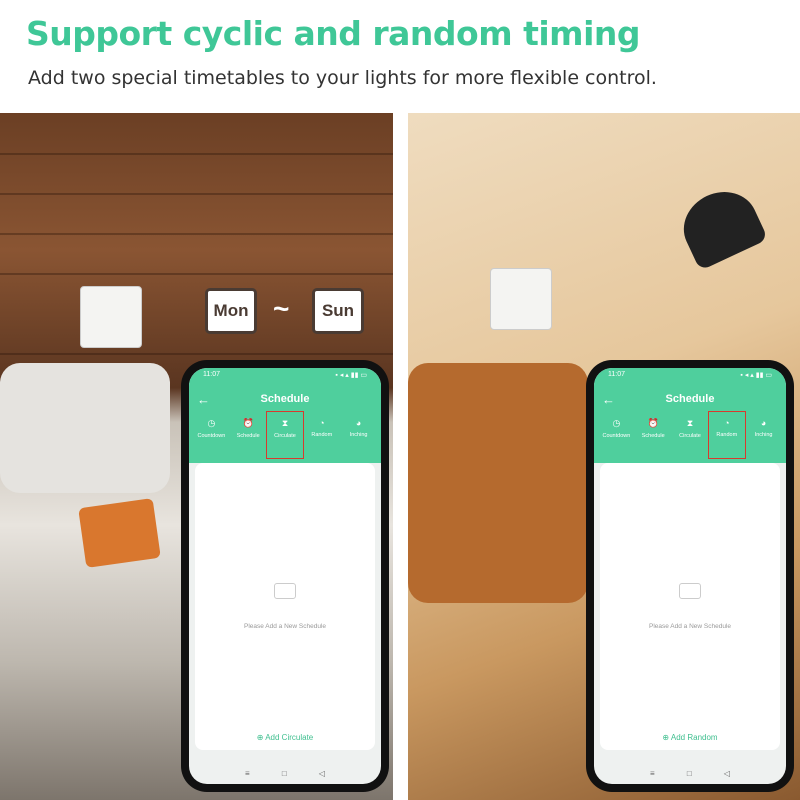 The width and height of the screenshot is (800, 800). I want to click on lamp, so click(720, 225).